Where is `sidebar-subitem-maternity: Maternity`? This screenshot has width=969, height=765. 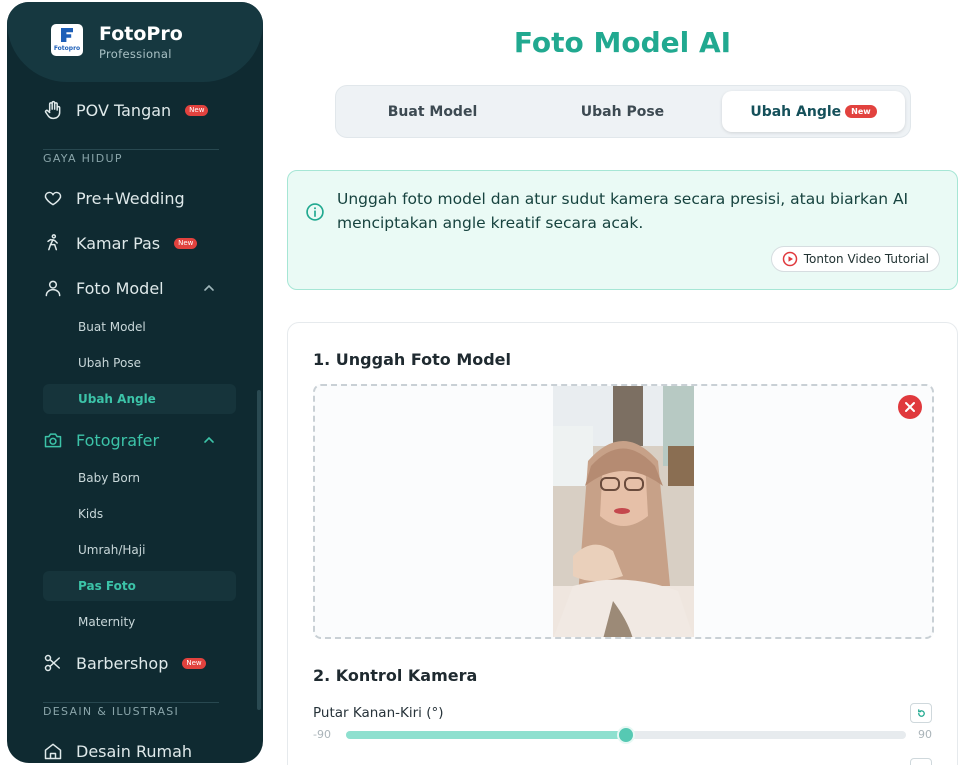
sidebar-subitem-maternity: Maternity is located at coordinates (139, 622).